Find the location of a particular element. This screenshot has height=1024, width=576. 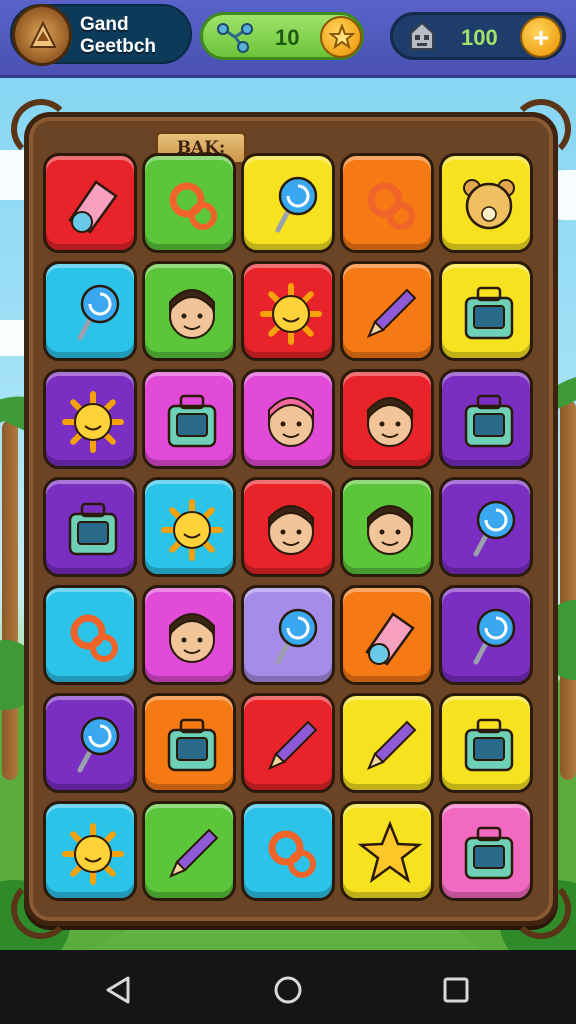

tile-marker is located at coordinates (387, 743).